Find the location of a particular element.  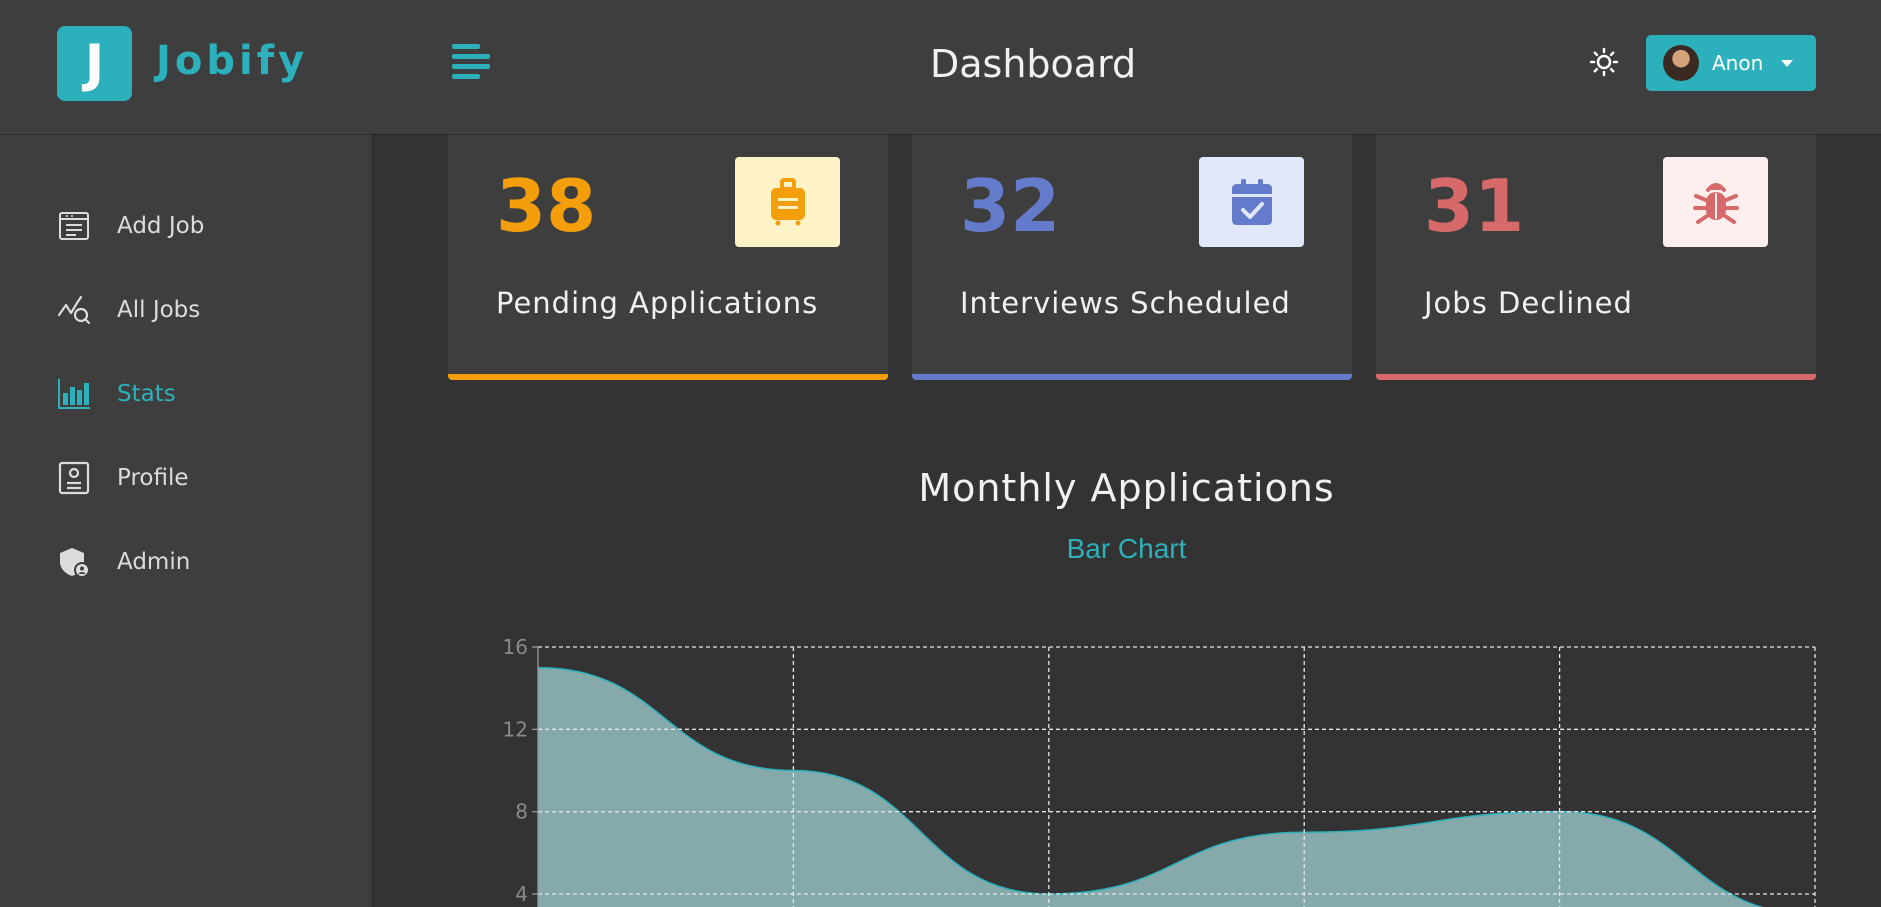

sidebar-item-add-job: Add Job is located at coordinates (130, 226).